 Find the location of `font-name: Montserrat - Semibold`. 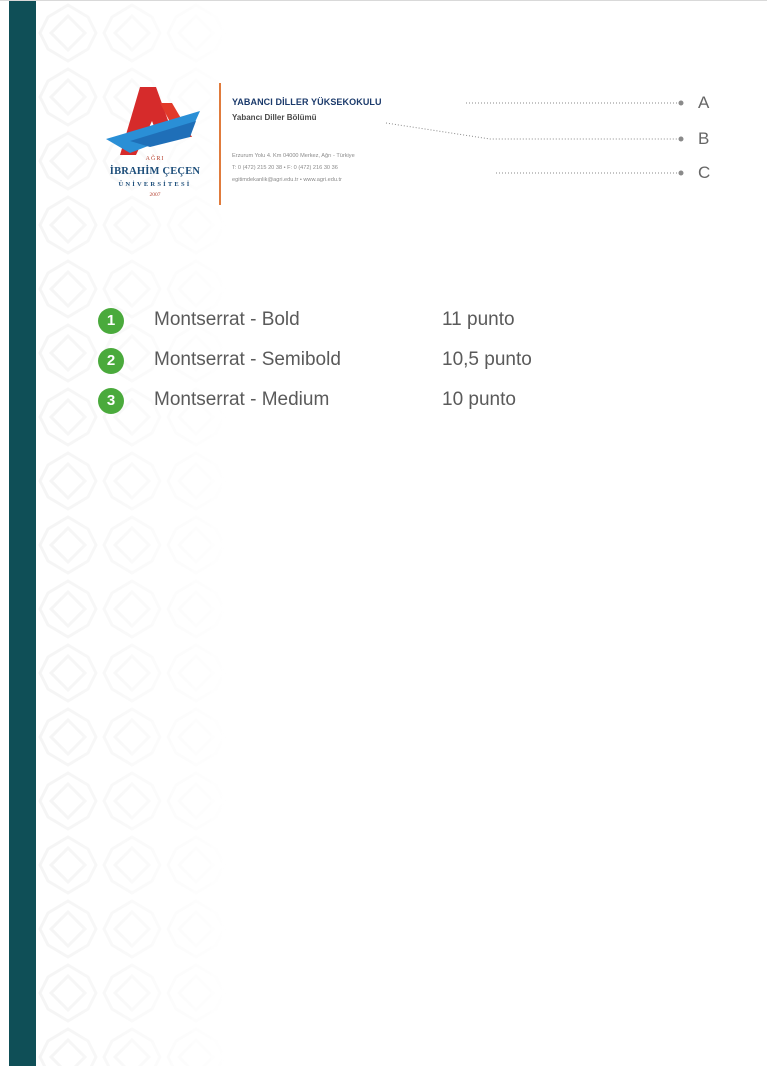

font-name: Montserrat - Semibold is located at coordinates (247, 359).